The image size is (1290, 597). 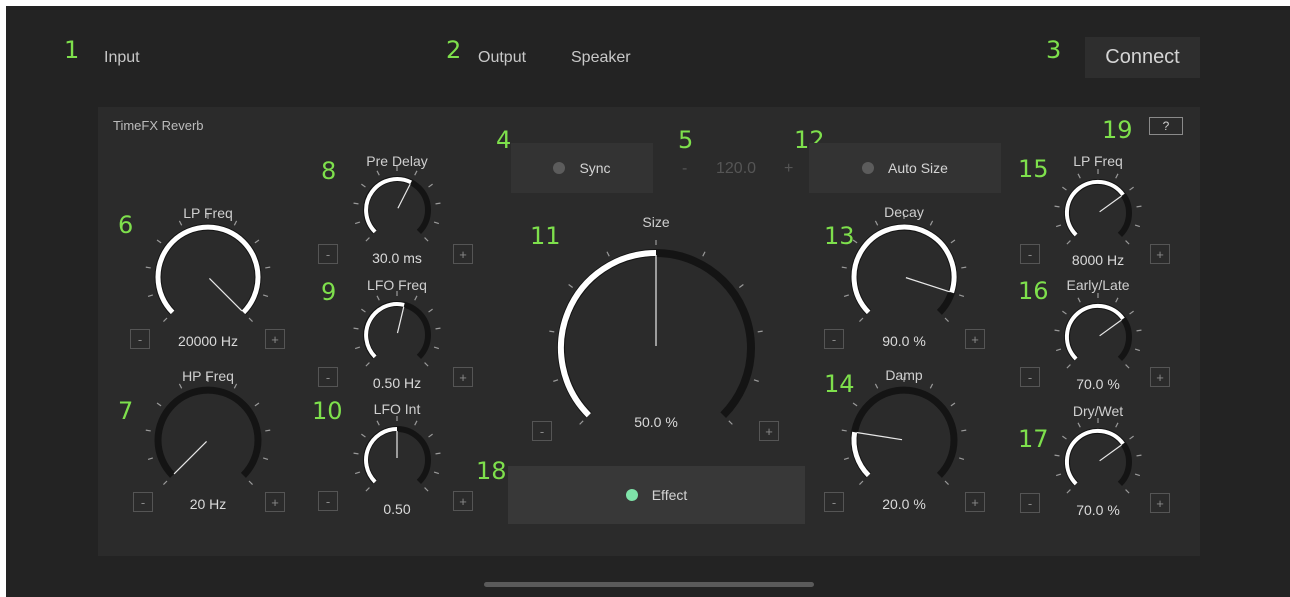 I want to click on damp-plus-button: +, so click(x=975, y=502).